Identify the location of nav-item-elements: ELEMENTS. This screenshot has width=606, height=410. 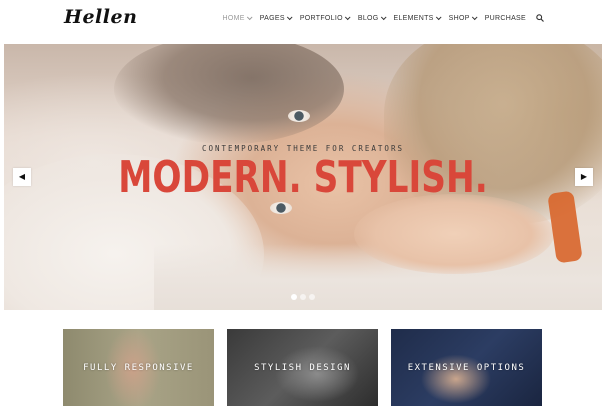
(417, 18).